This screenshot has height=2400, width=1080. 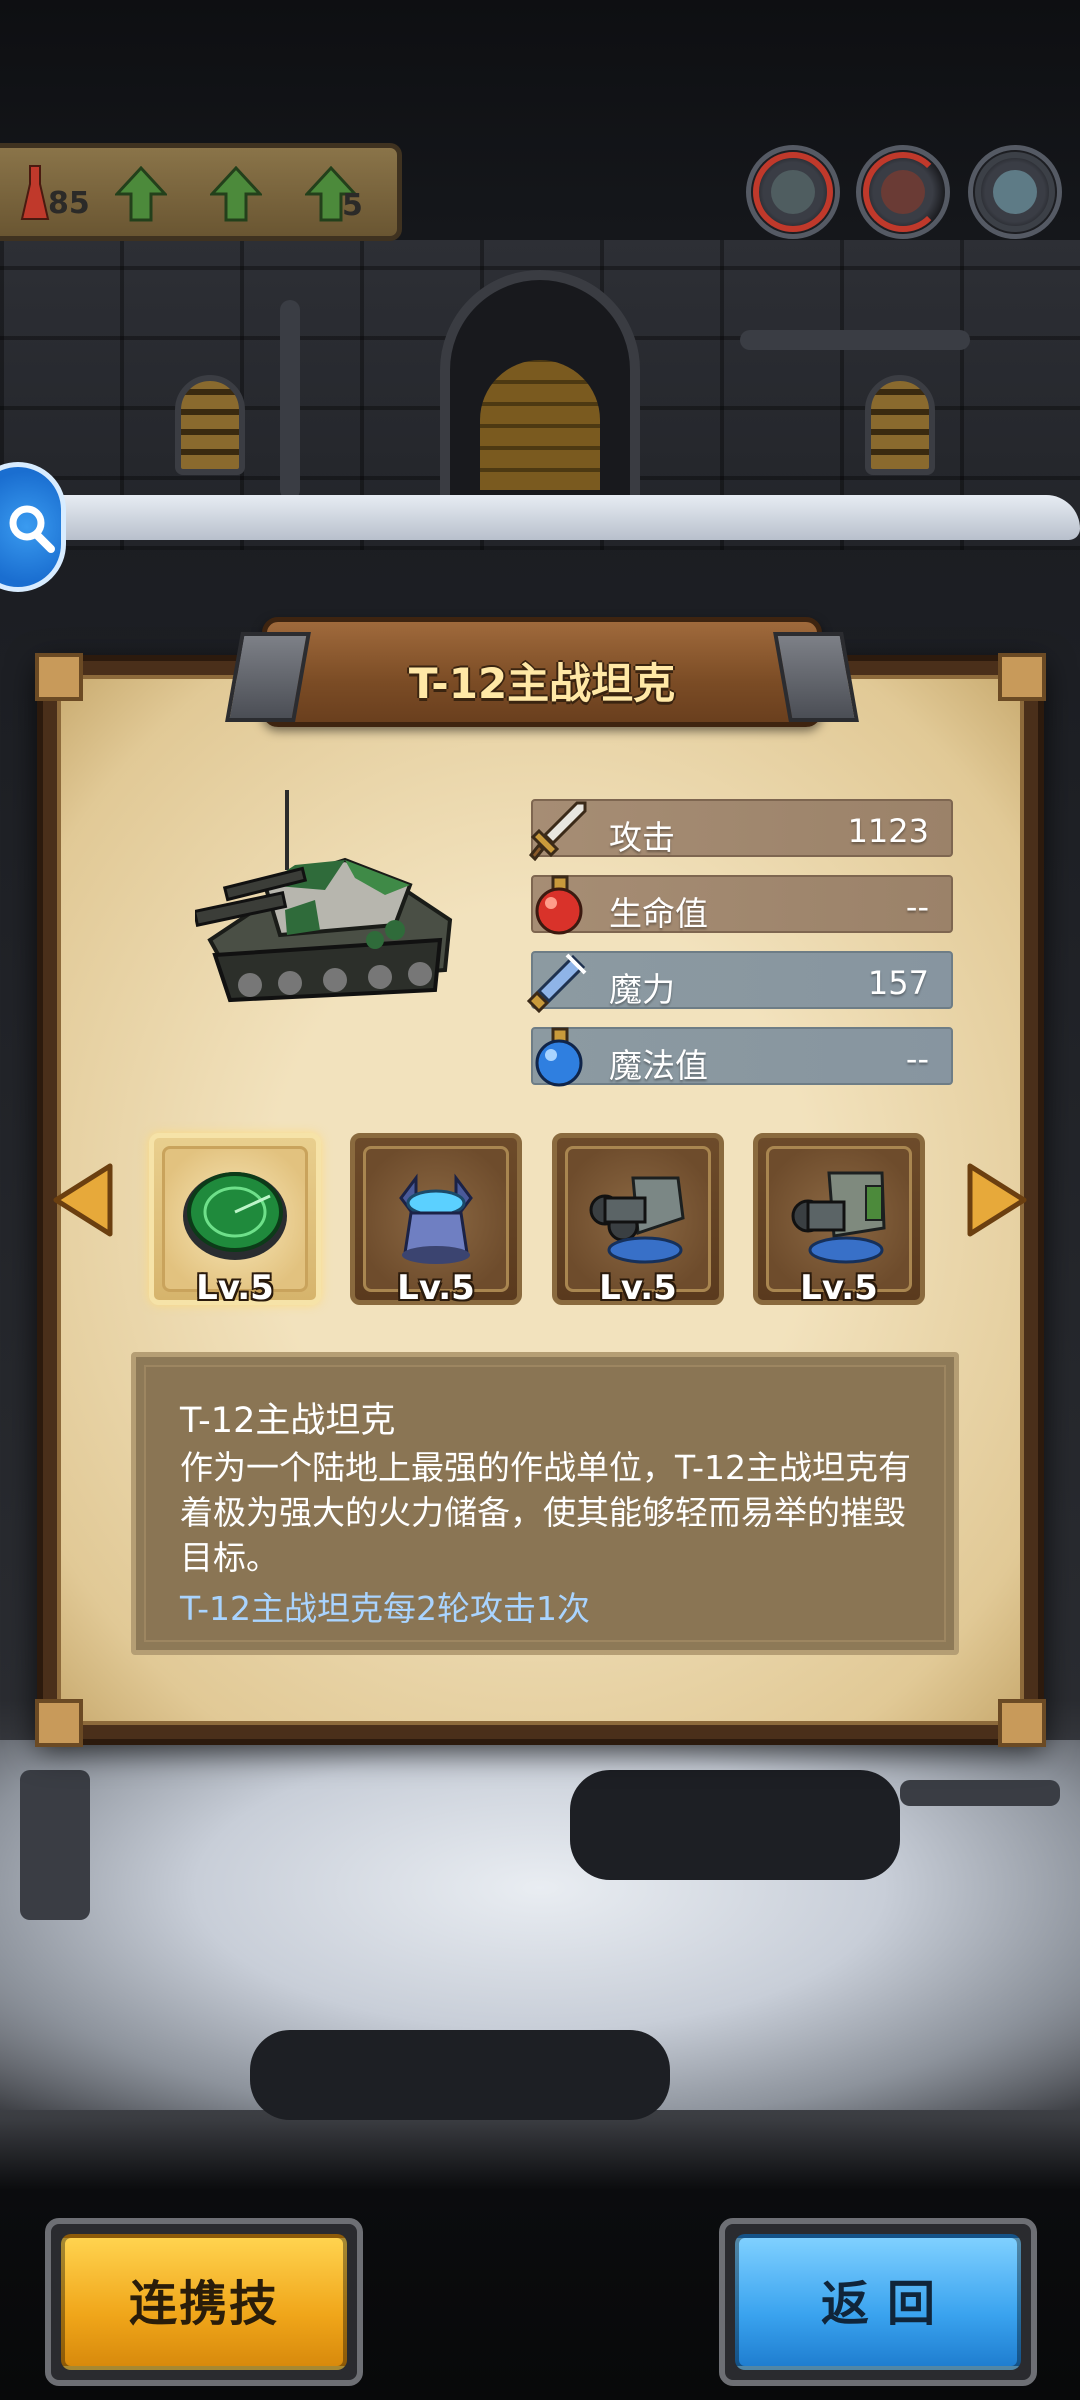 I want to click on stat-label: 魔法值, so click(x=658, y=1065).